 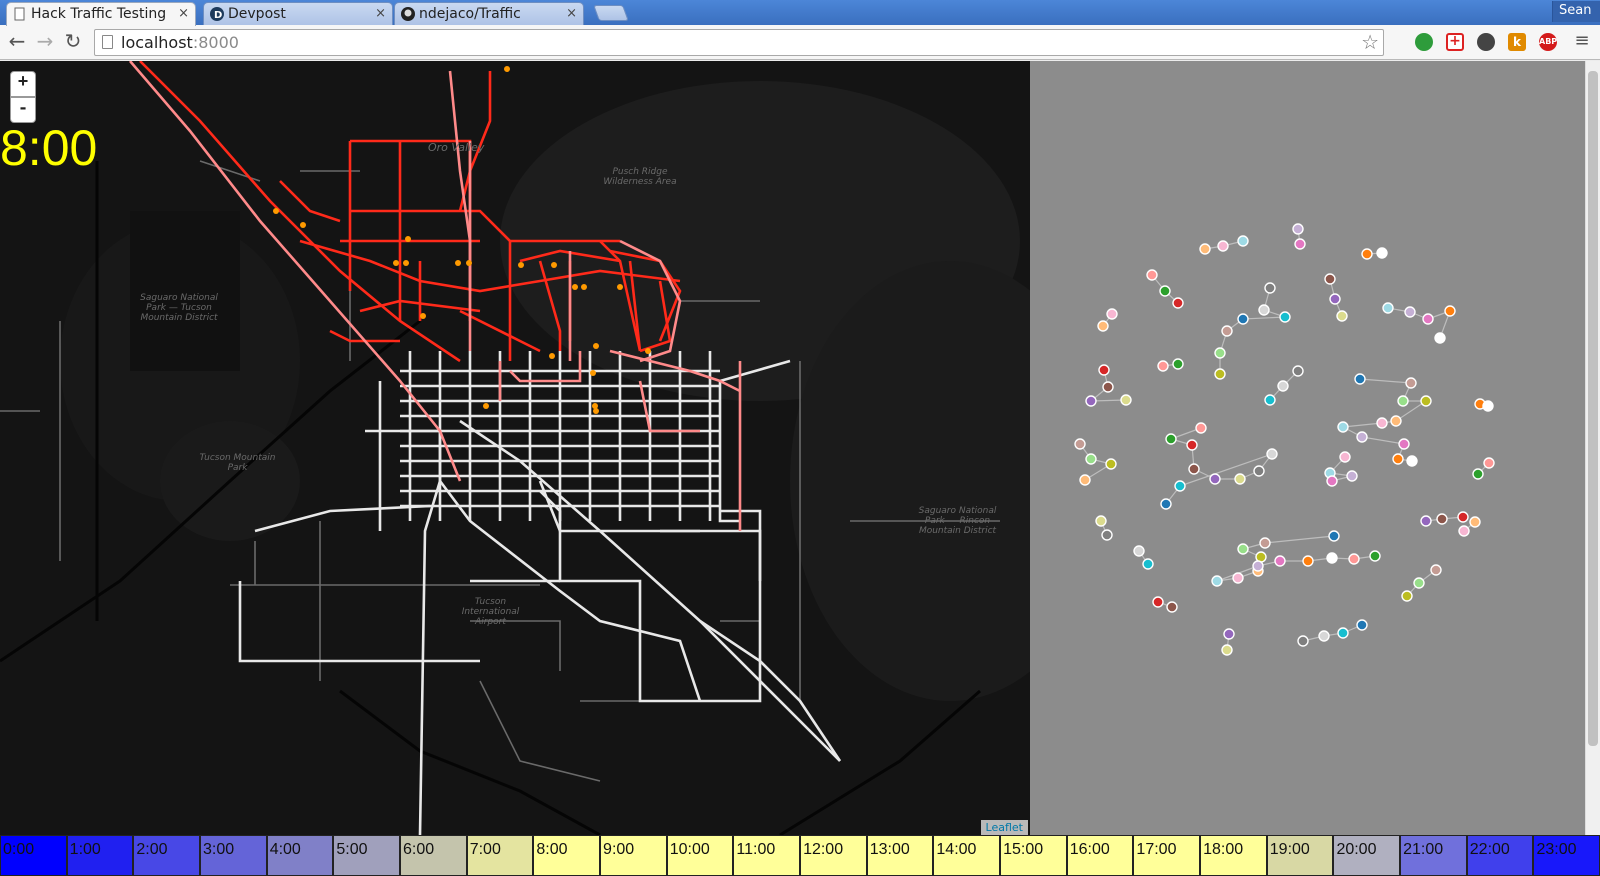 I want to click on hour-cell: 2:00, so click(x=167, y=855).